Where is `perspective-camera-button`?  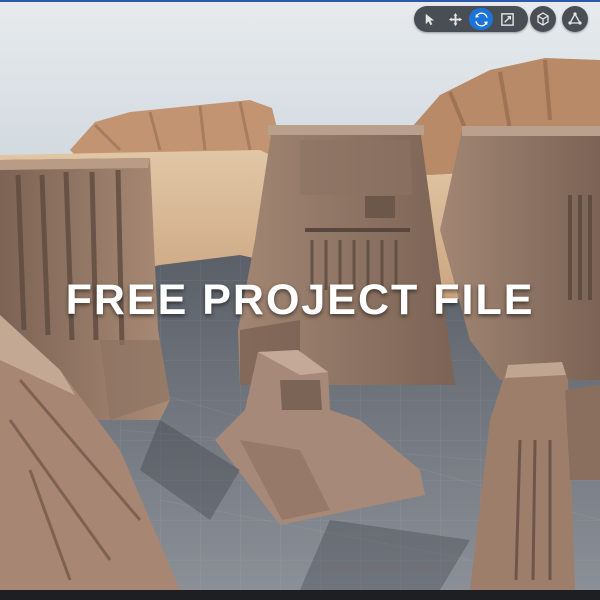 perspective-camera-button is located at coordinates (543, 19).